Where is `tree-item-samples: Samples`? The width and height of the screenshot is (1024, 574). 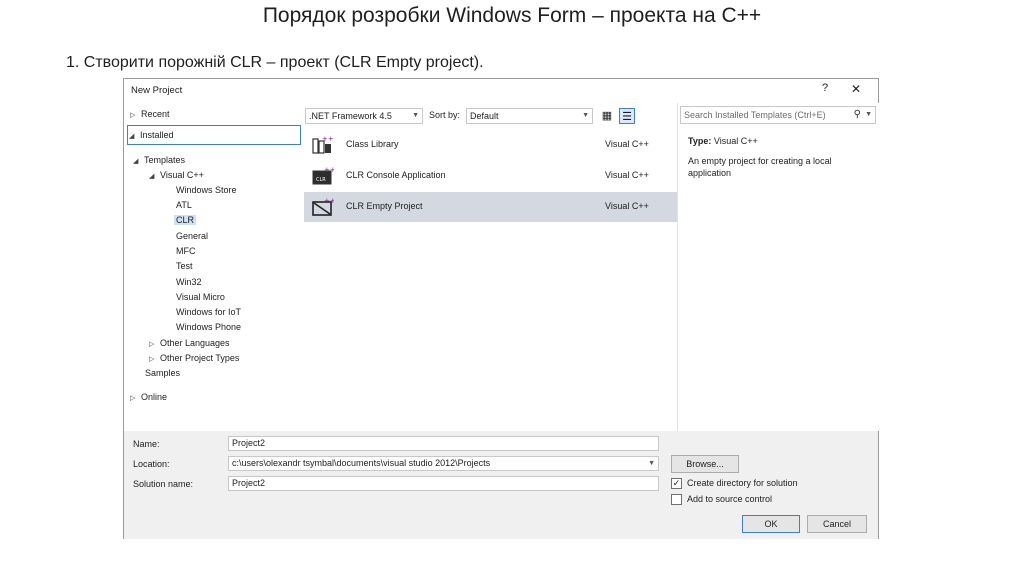 tree-item-samples: Samples is located at coordinates (162, 373).